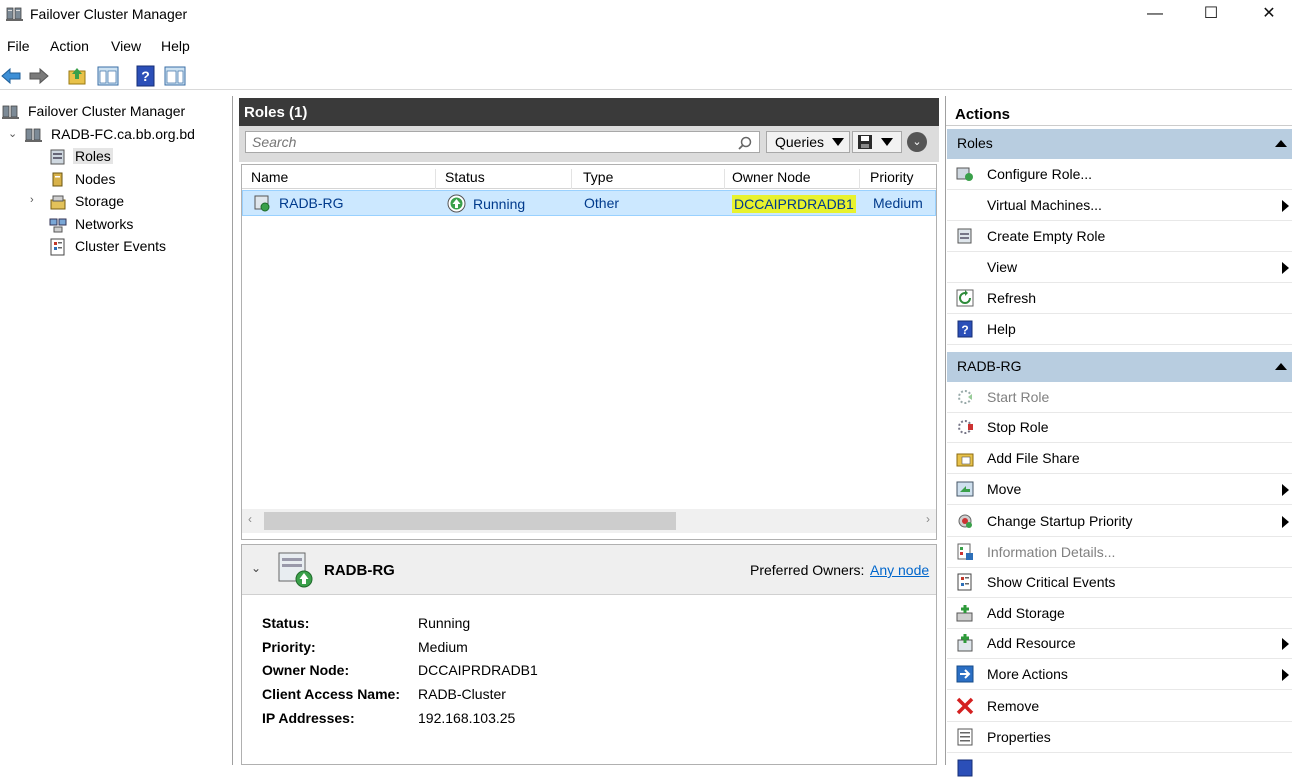  Describe the element at coordinates (965, 489) in the screenshot. I see `move-icon` at that location.